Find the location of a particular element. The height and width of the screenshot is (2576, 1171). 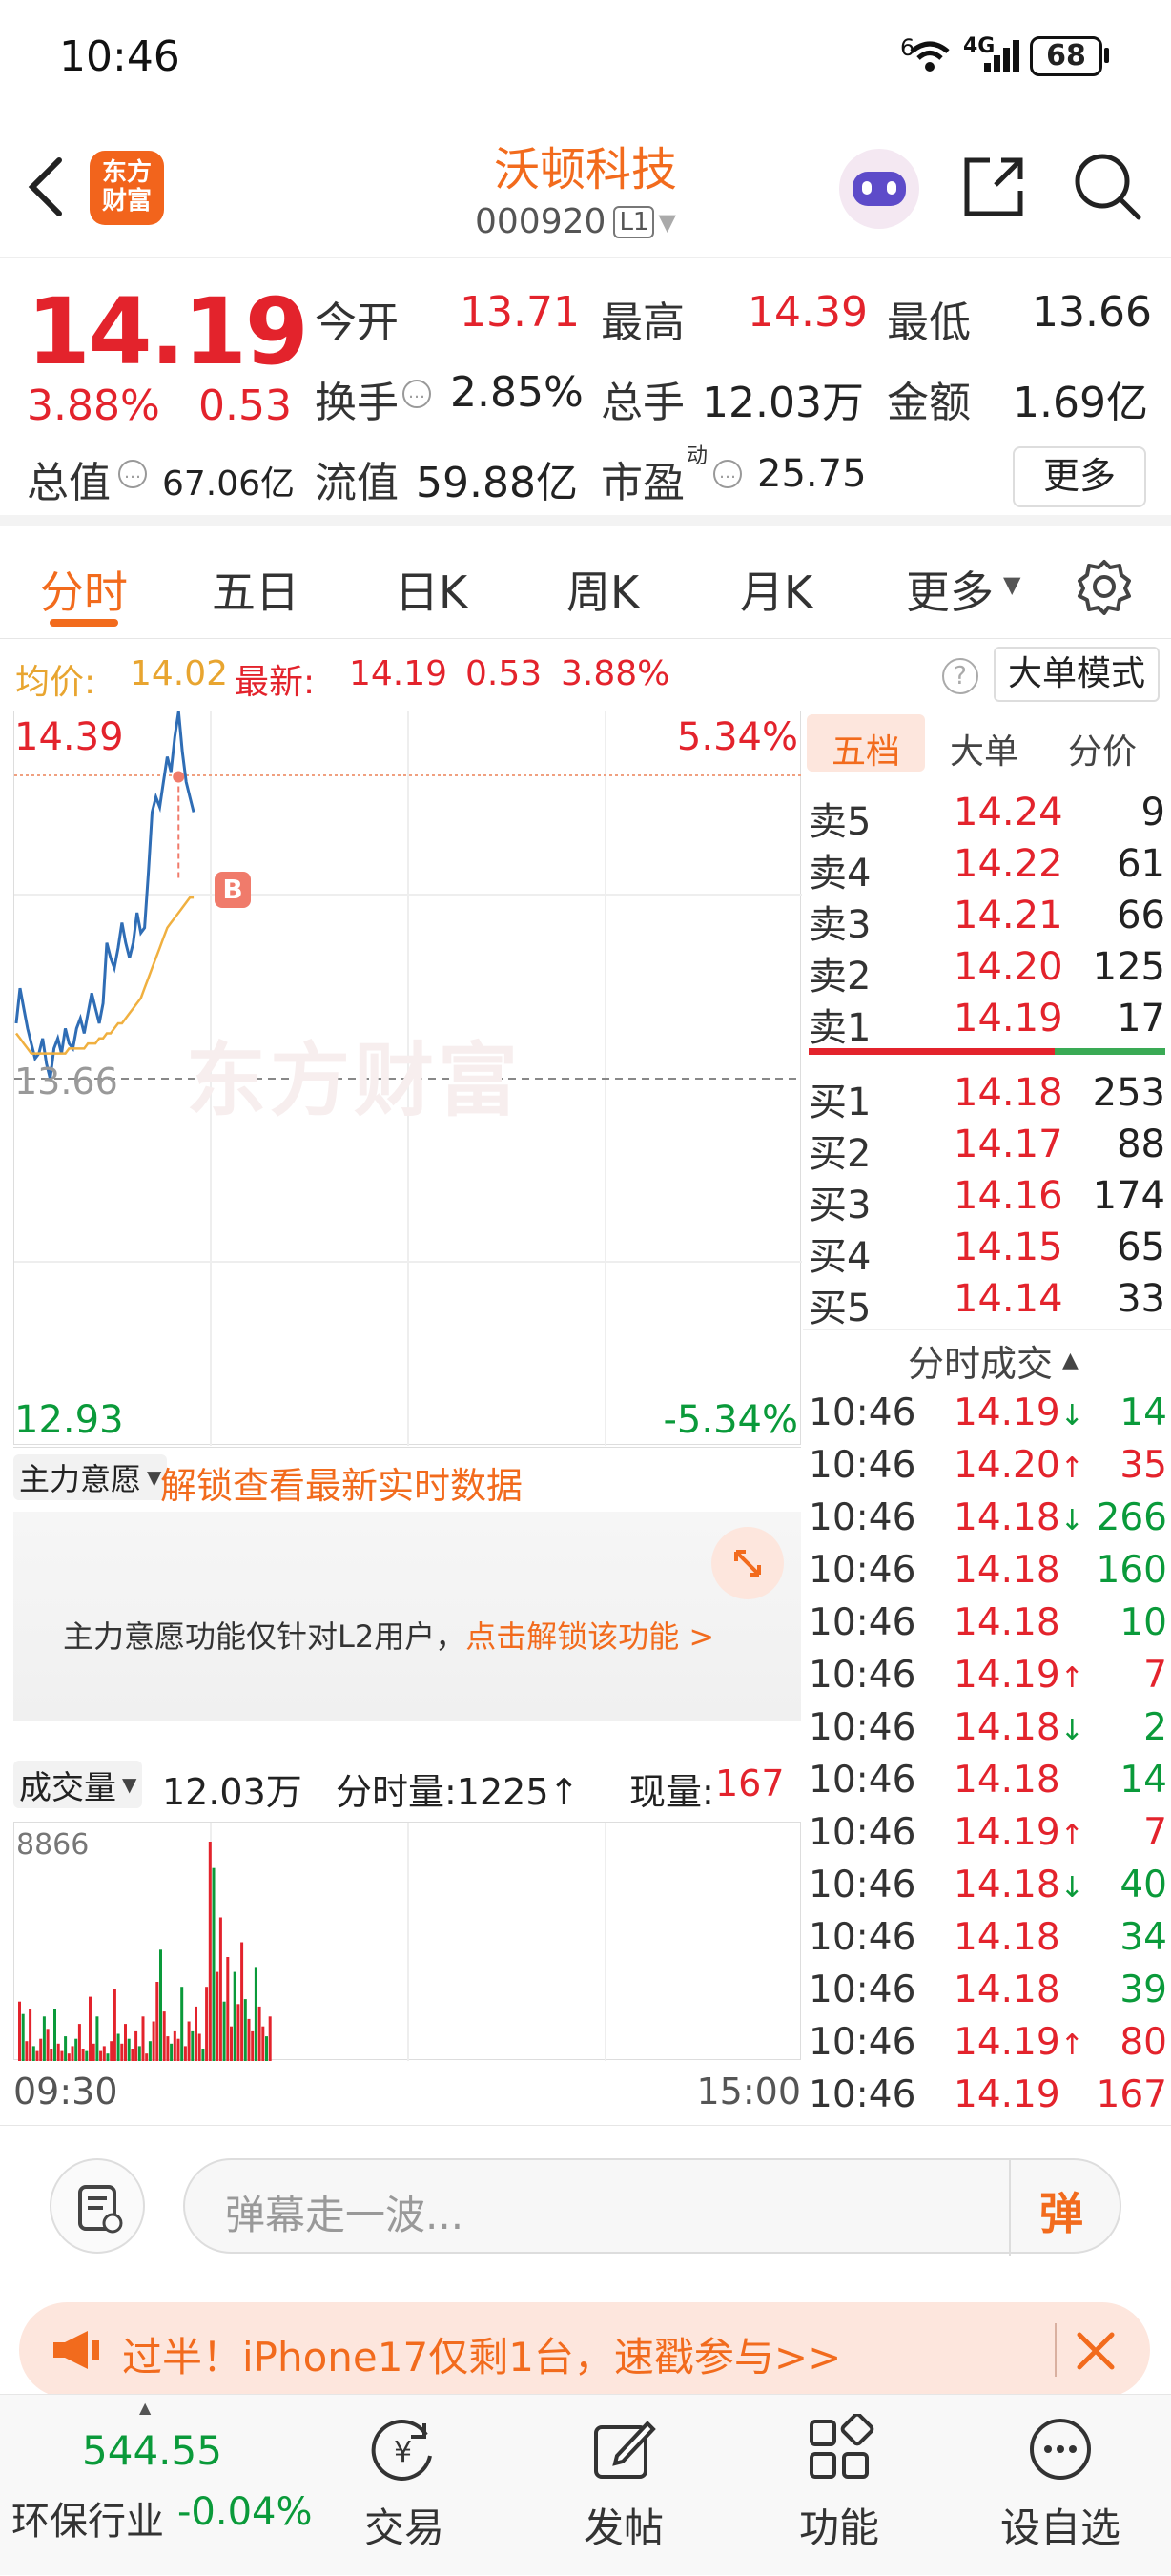

volume-max-label: 8866 is located at coordinates (53, 1845).